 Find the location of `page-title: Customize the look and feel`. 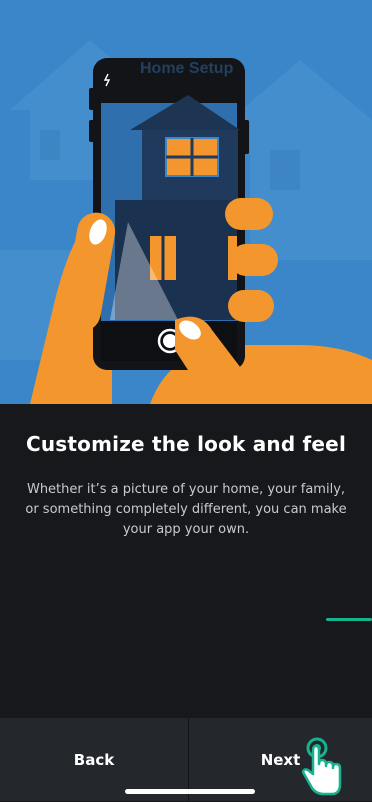

page-title: Customize the look and feel is located at coordinates (185, 444).